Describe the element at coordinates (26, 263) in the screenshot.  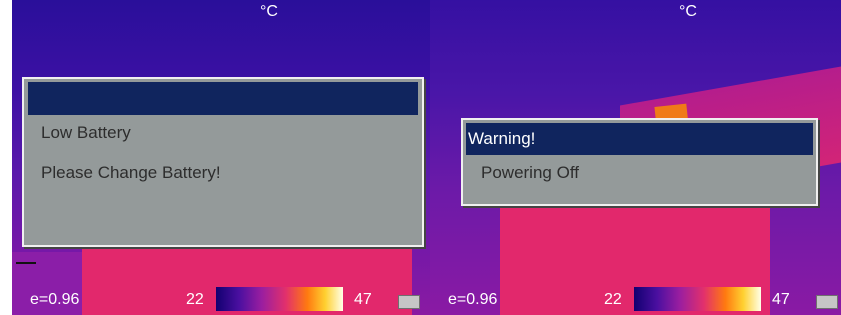
I see `crosshair-tick` at that location.